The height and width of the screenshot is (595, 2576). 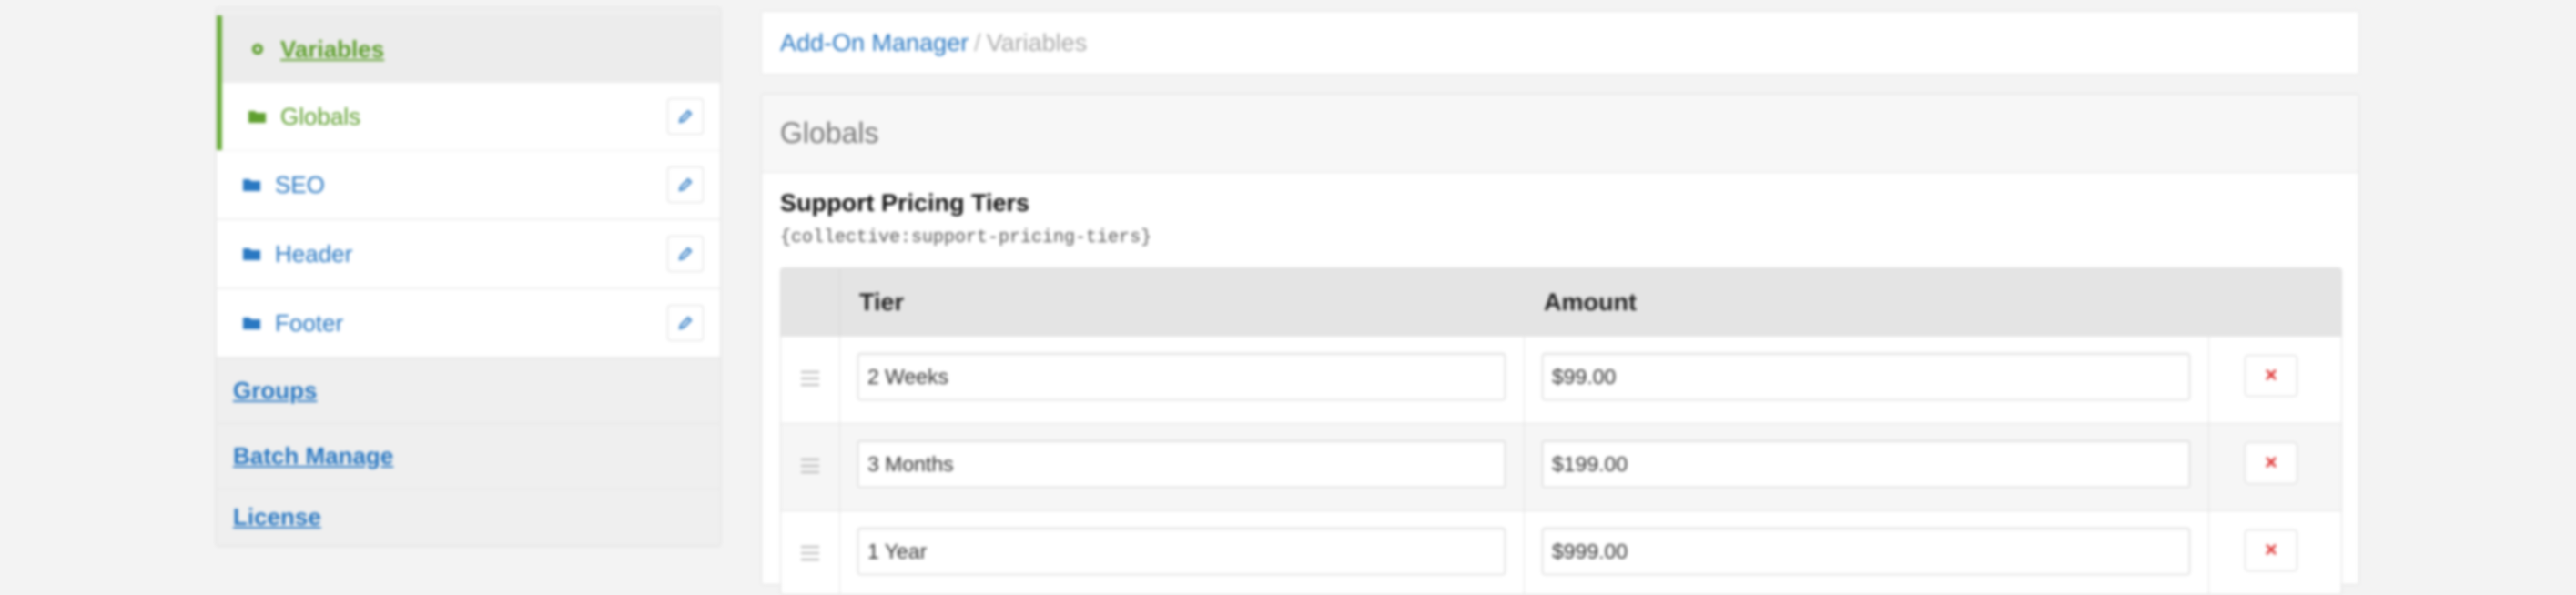 What do you see at coordinates (332, 49) in the screenshot?
I see `sidebar-item-label: Variables` at bounding box center [332, 49].